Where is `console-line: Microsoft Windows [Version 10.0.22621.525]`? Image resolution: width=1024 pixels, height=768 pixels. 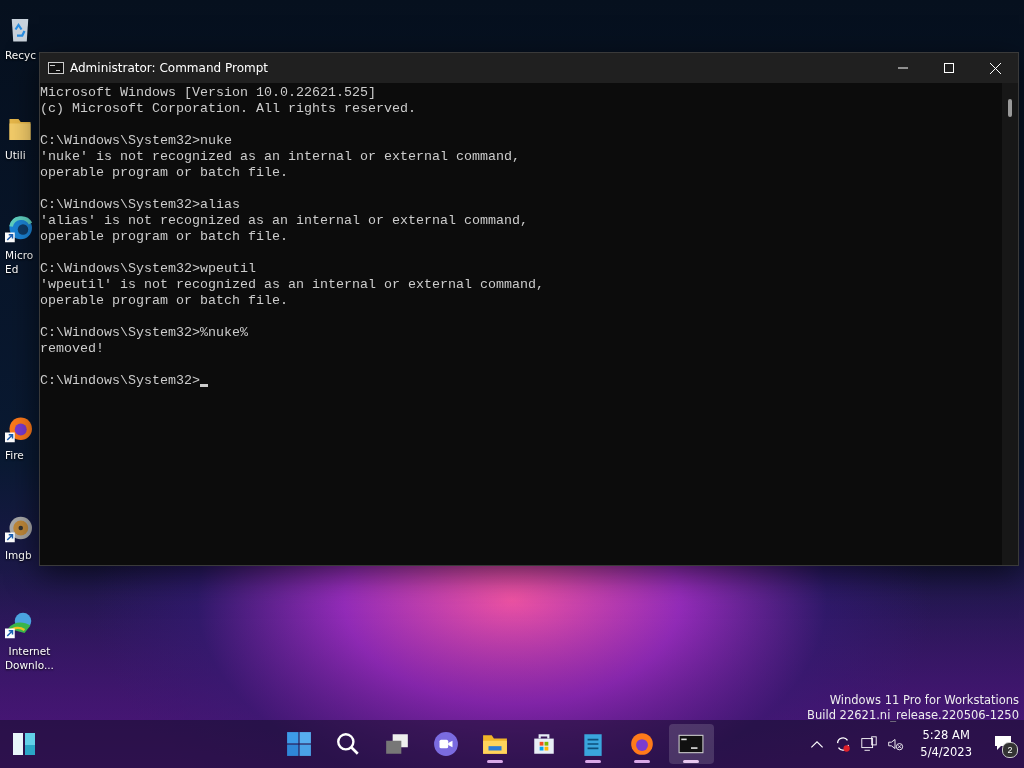 console-line: Microsoft Windows [Version 10.0.22621.525] is located at coordinates (208, 93).